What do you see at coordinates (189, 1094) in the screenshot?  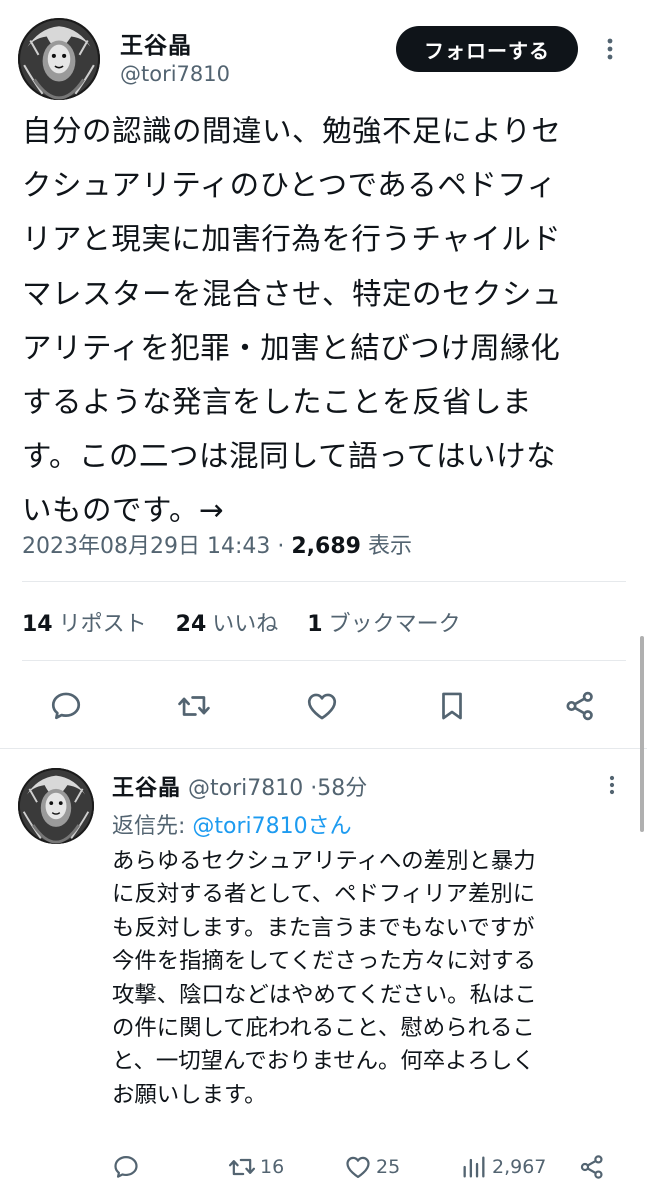 I see `reply-text-line: お願いします。` at bounding box center [189, 1094].